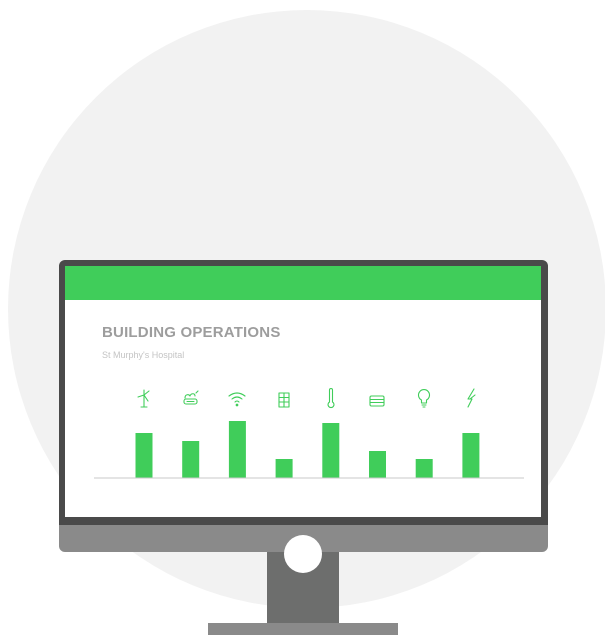  What do you see at coordinates (309, 433) in the screenshot?
I see `building-operations-chart` at bounding box center [309, 433].